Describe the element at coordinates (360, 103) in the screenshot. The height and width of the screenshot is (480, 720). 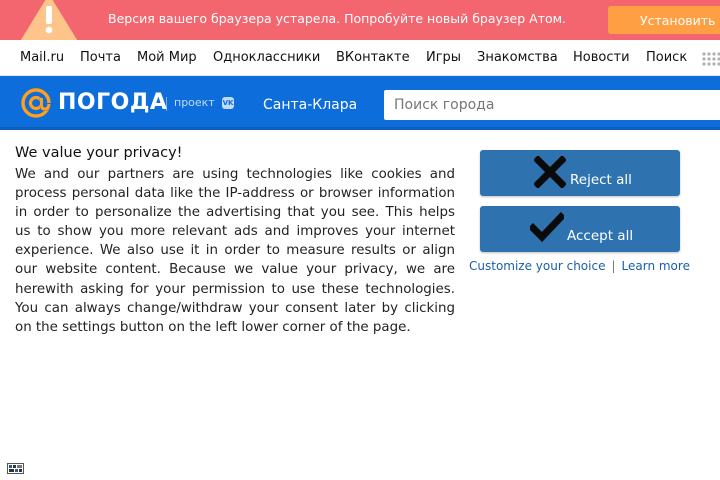
I see `weather-header: ПОГОДА проект VK Санта-Клара` at that location.